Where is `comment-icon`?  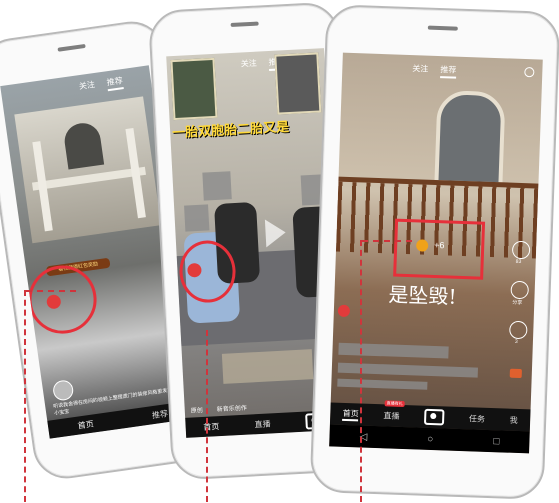 comment-icon is located at coordinates (518, 330).